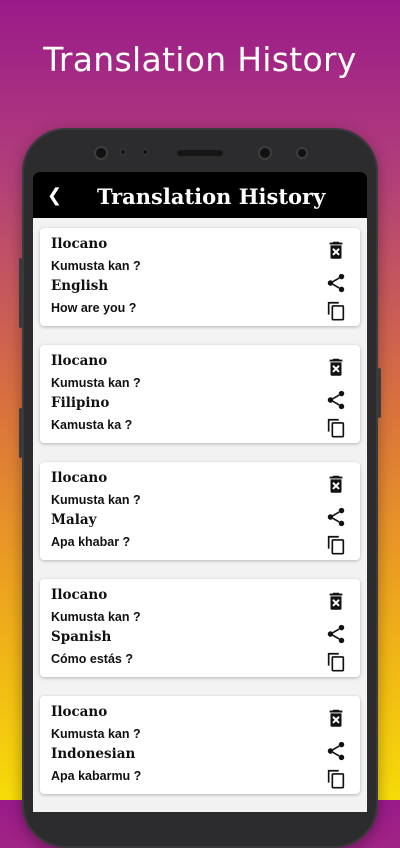 The width and height of the screenshot is (400, 848). What do you see at coordinates (20, 433) in the screenshot?
I see `side-button` at bounding box center [20, 433].